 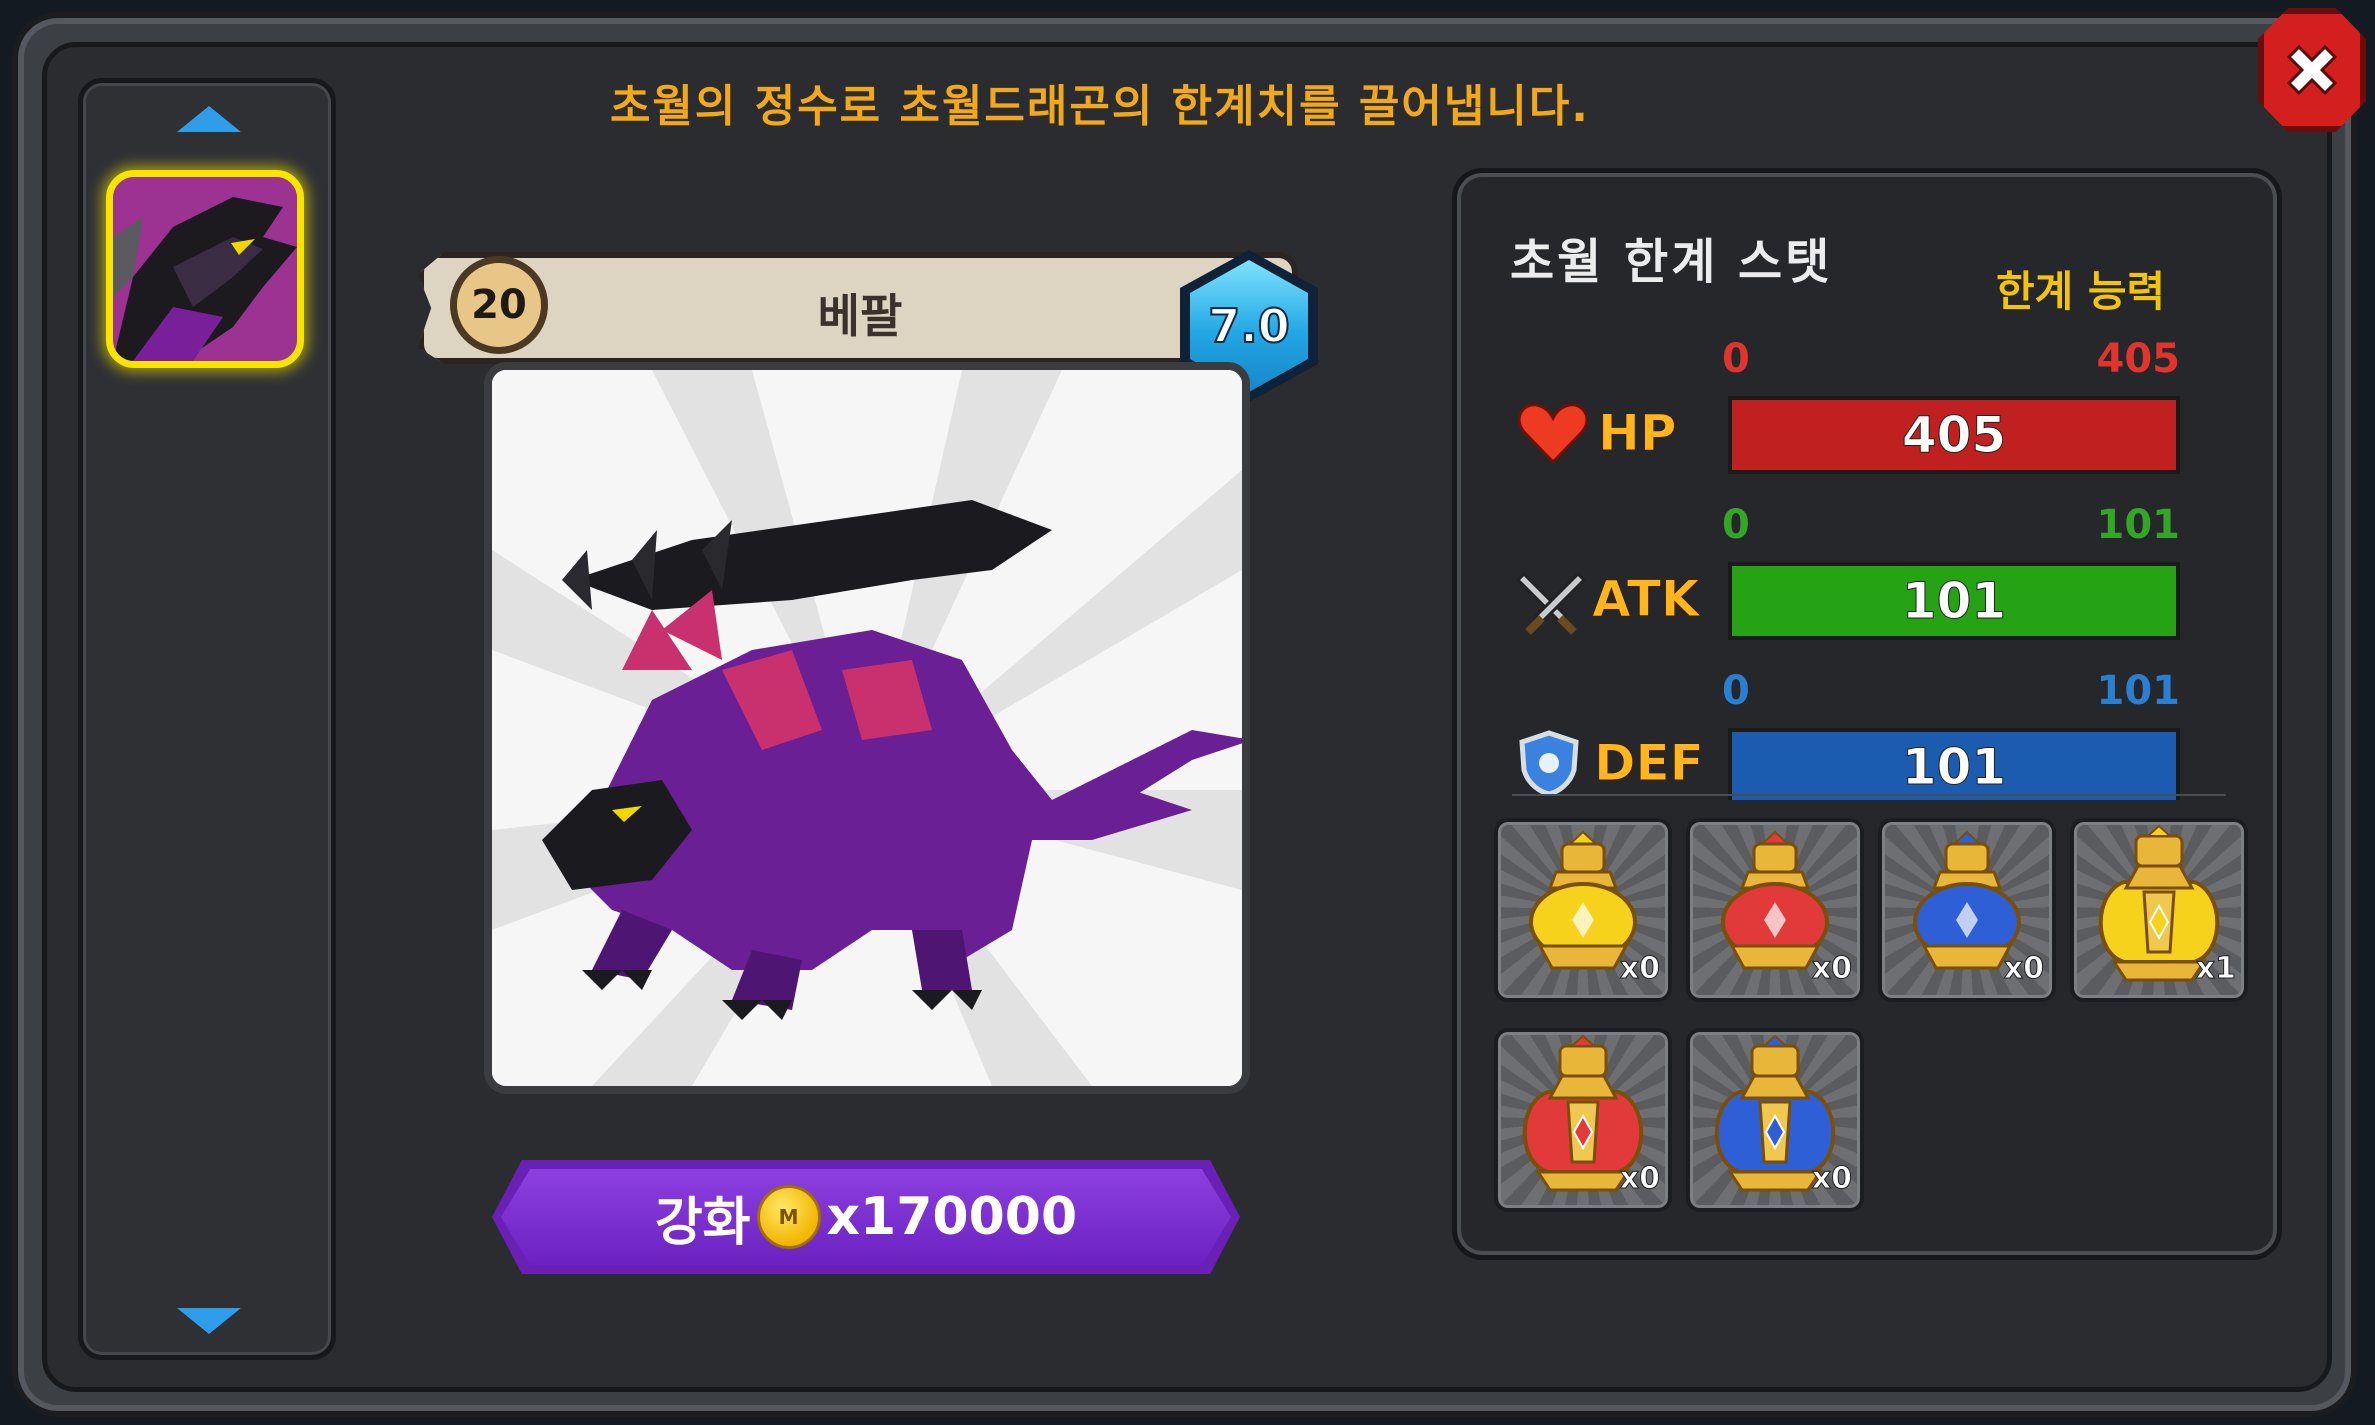 I want to click on dragon-thumbnail-selected, so click(x=205, y=269).